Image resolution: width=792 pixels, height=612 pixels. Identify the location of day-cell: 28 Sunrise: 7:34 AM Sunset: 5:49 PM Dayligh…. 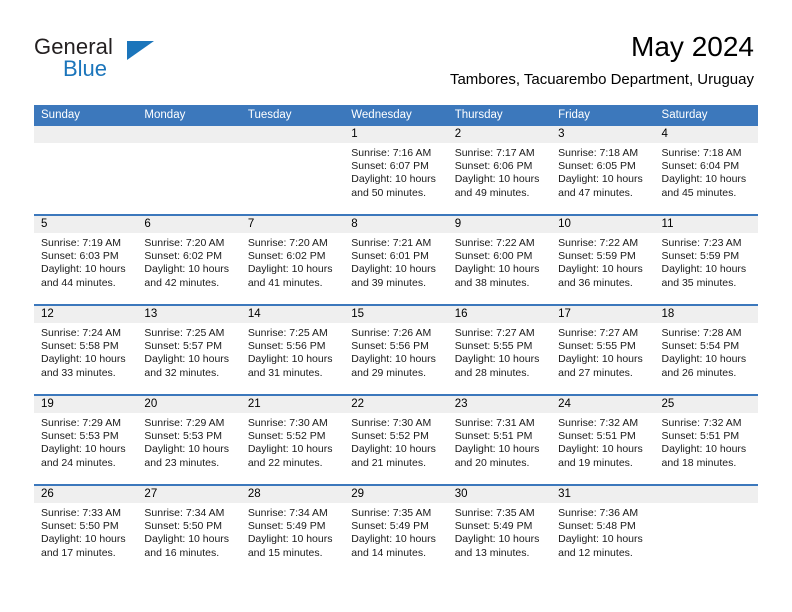
(292, 530).